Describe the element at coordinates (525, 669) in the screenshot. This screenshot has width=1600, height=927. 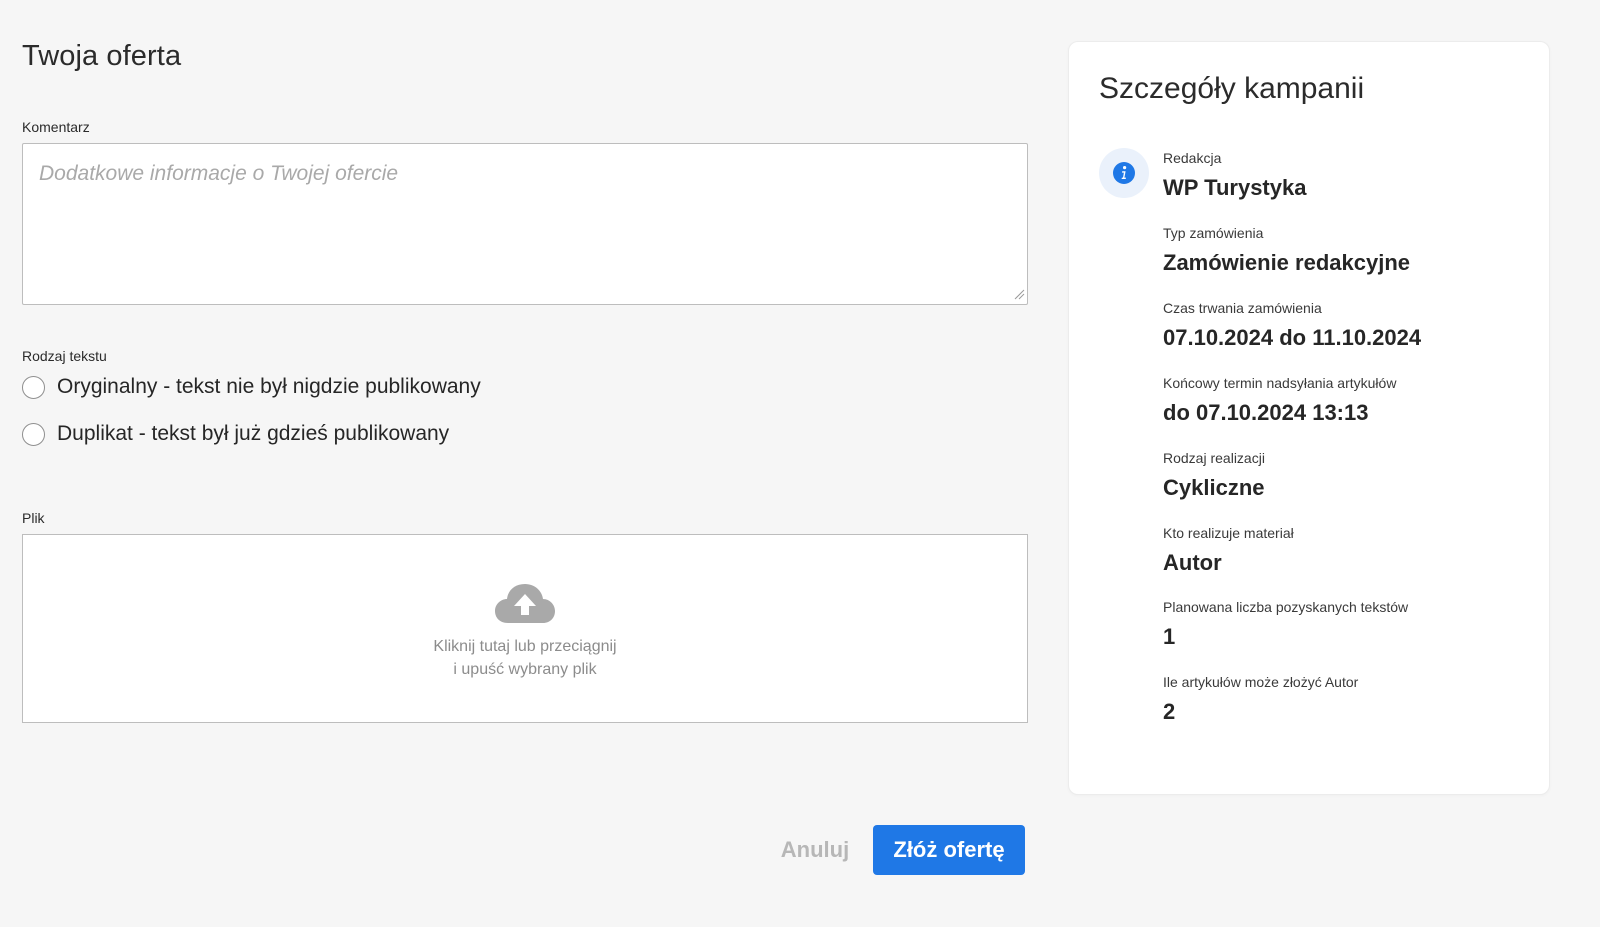
I see `dropzone-hint-line2: i upuść wybrany plik` at that location.